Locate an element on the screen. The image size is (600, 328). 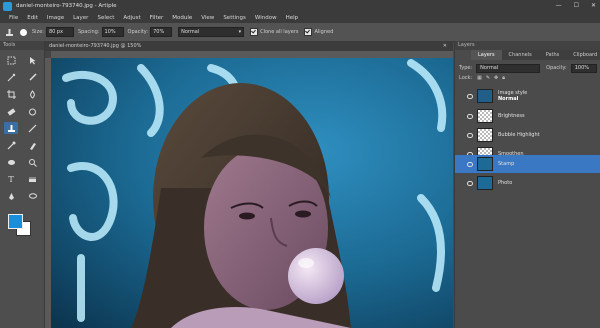
menu-image: Image is located at coordinates (55, 18).